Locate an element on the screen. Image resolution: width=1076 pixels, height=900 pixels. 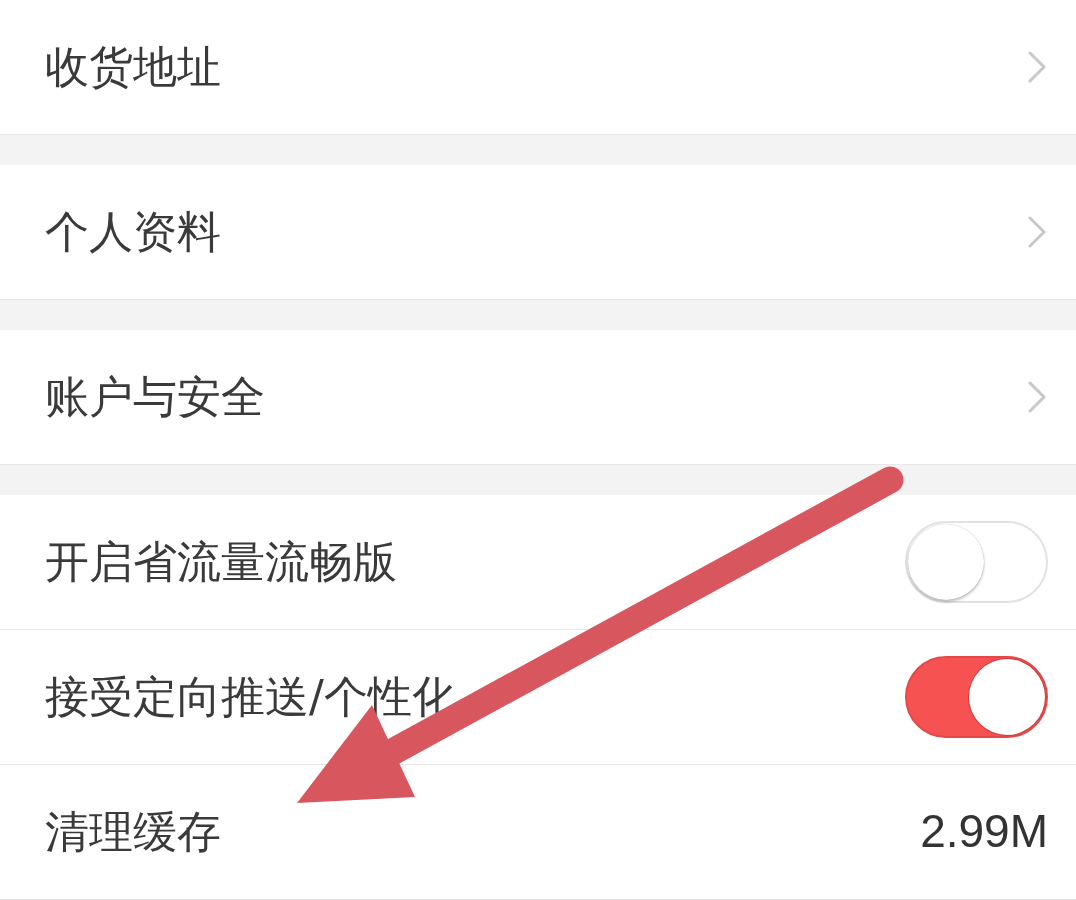
setting-label: 开启省流量流畅版 is located at coordinates (221, 562).